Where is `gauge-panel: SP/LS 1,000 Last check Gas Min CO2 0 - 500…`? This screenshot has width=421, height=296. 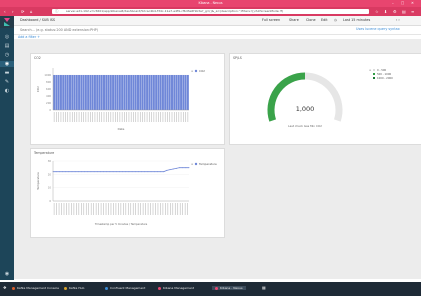
gauge-panel: SP/LS 1,000 Last check Gas Min CO2 0 - 500… is located at coordinates (325, 99).